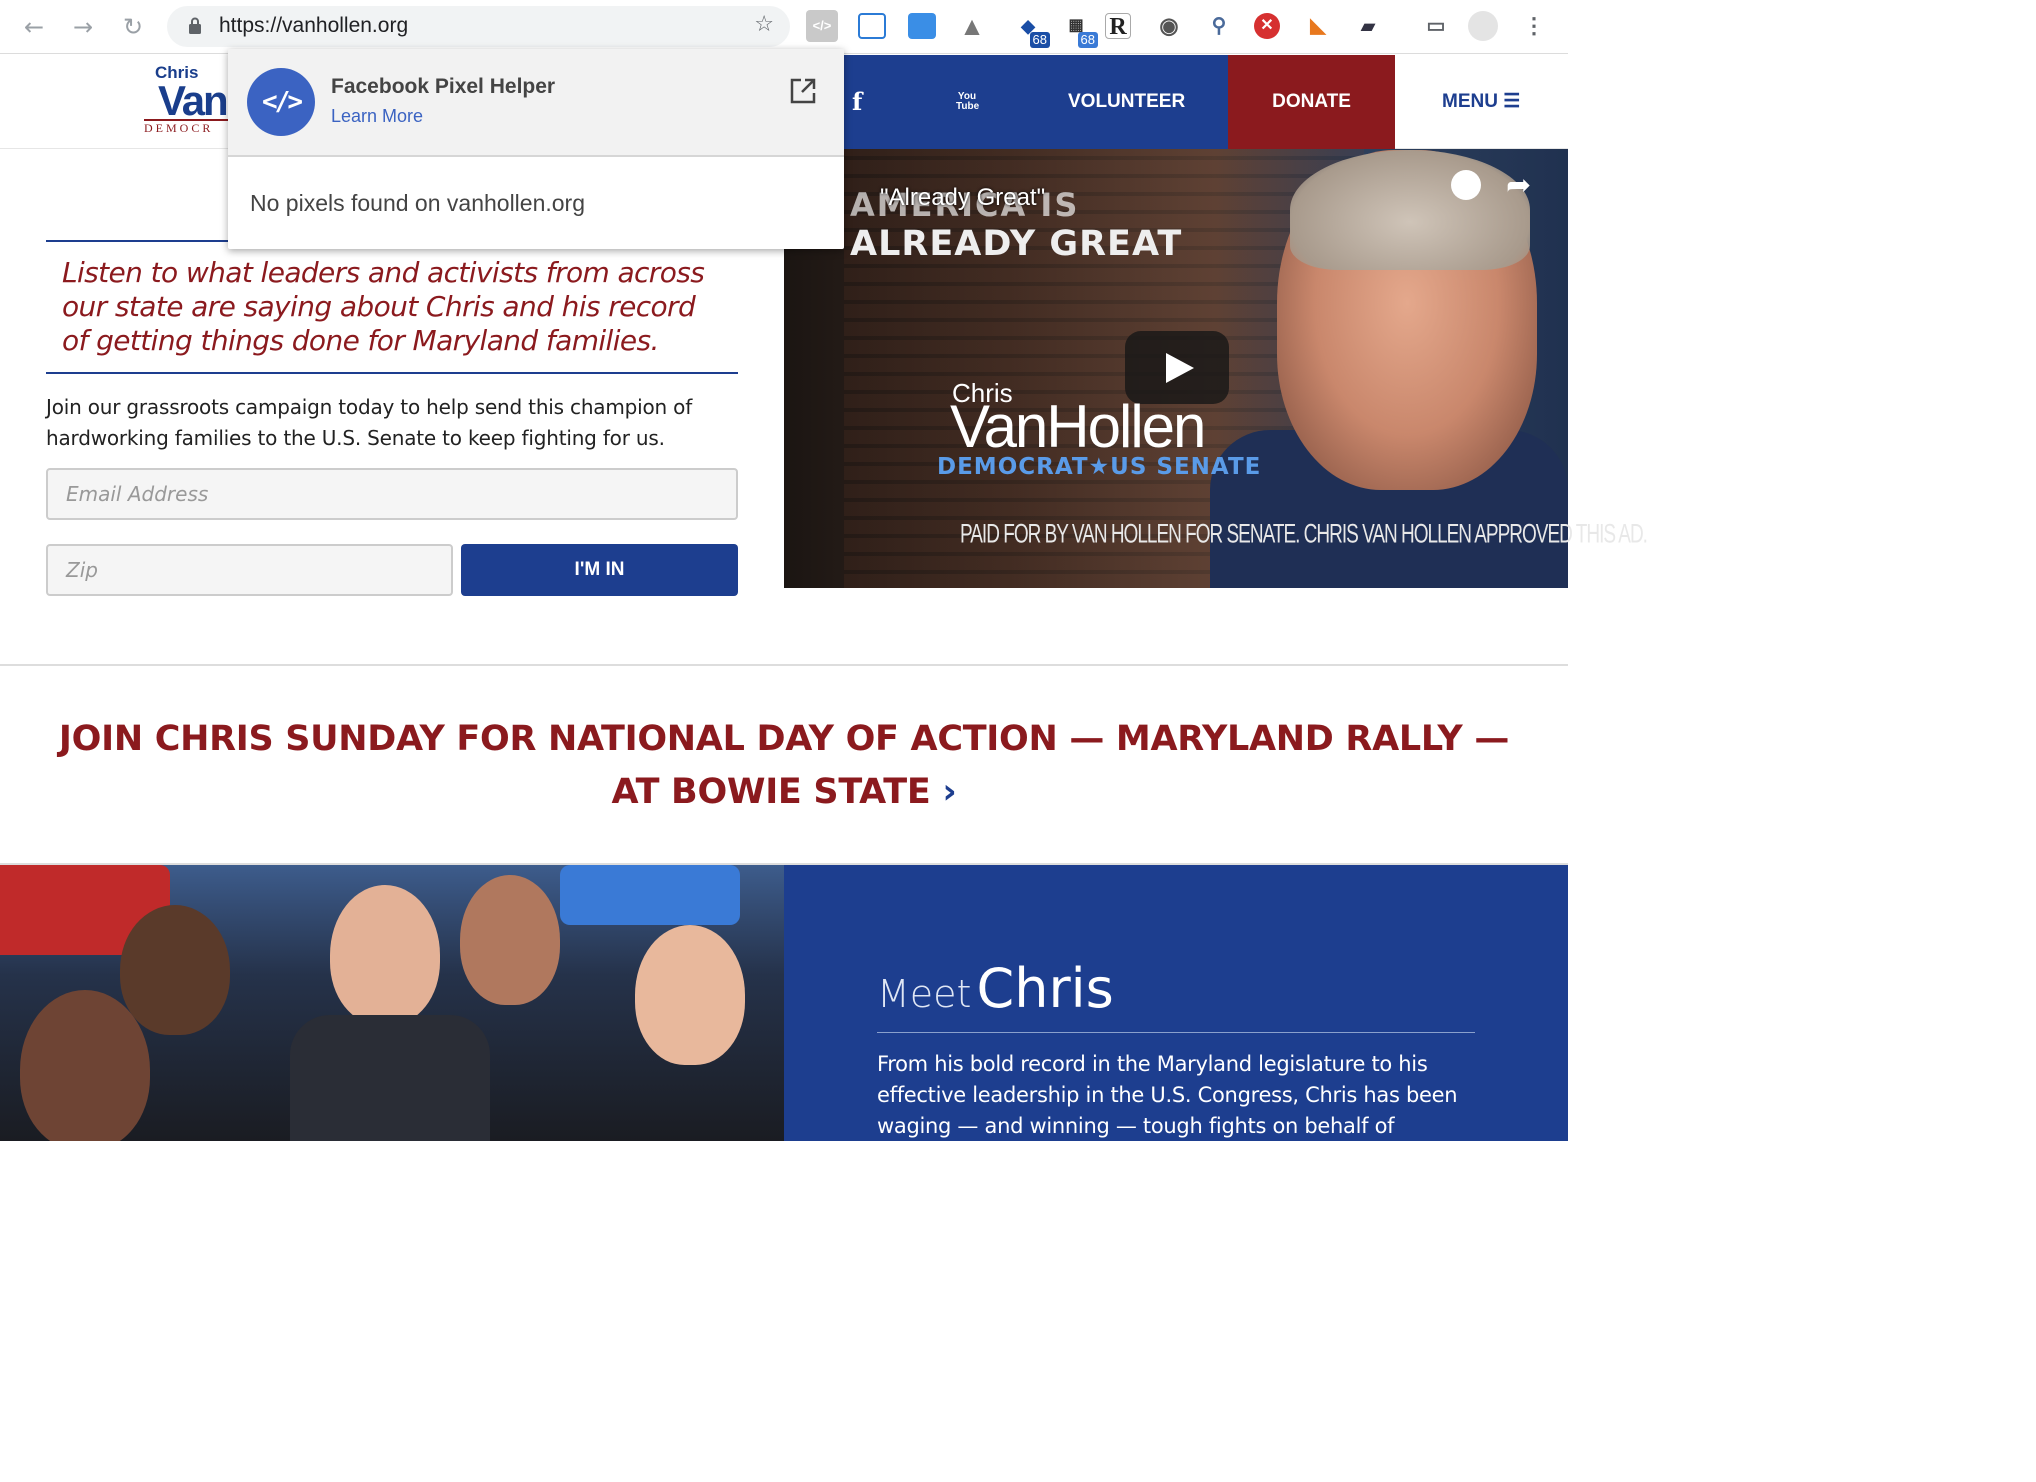 This screenshot has height=1482, width=2036. Describe the element at coordinates (922, 26) in the screenshot. I see `screenshot-extension-icon` at that location.